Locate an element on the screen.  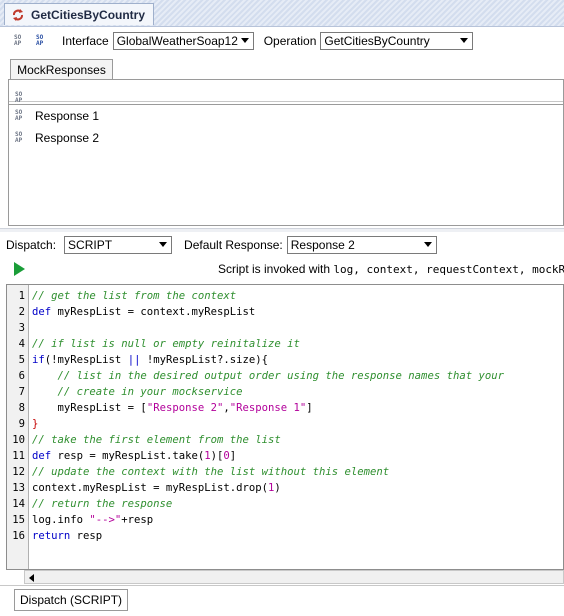
line-number: 4 is located at coordinates (21, 344).